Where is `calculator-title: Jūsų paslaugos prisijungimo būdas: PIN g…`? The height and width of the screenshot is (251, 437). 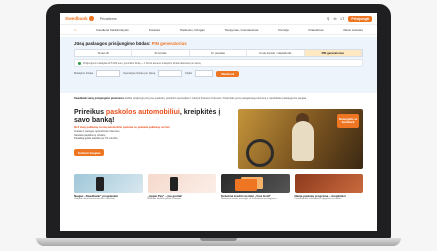
calculator-title: Jūsų paslaugos prisijungimo būdas: PIN g… is located at coordinates (218, 43).